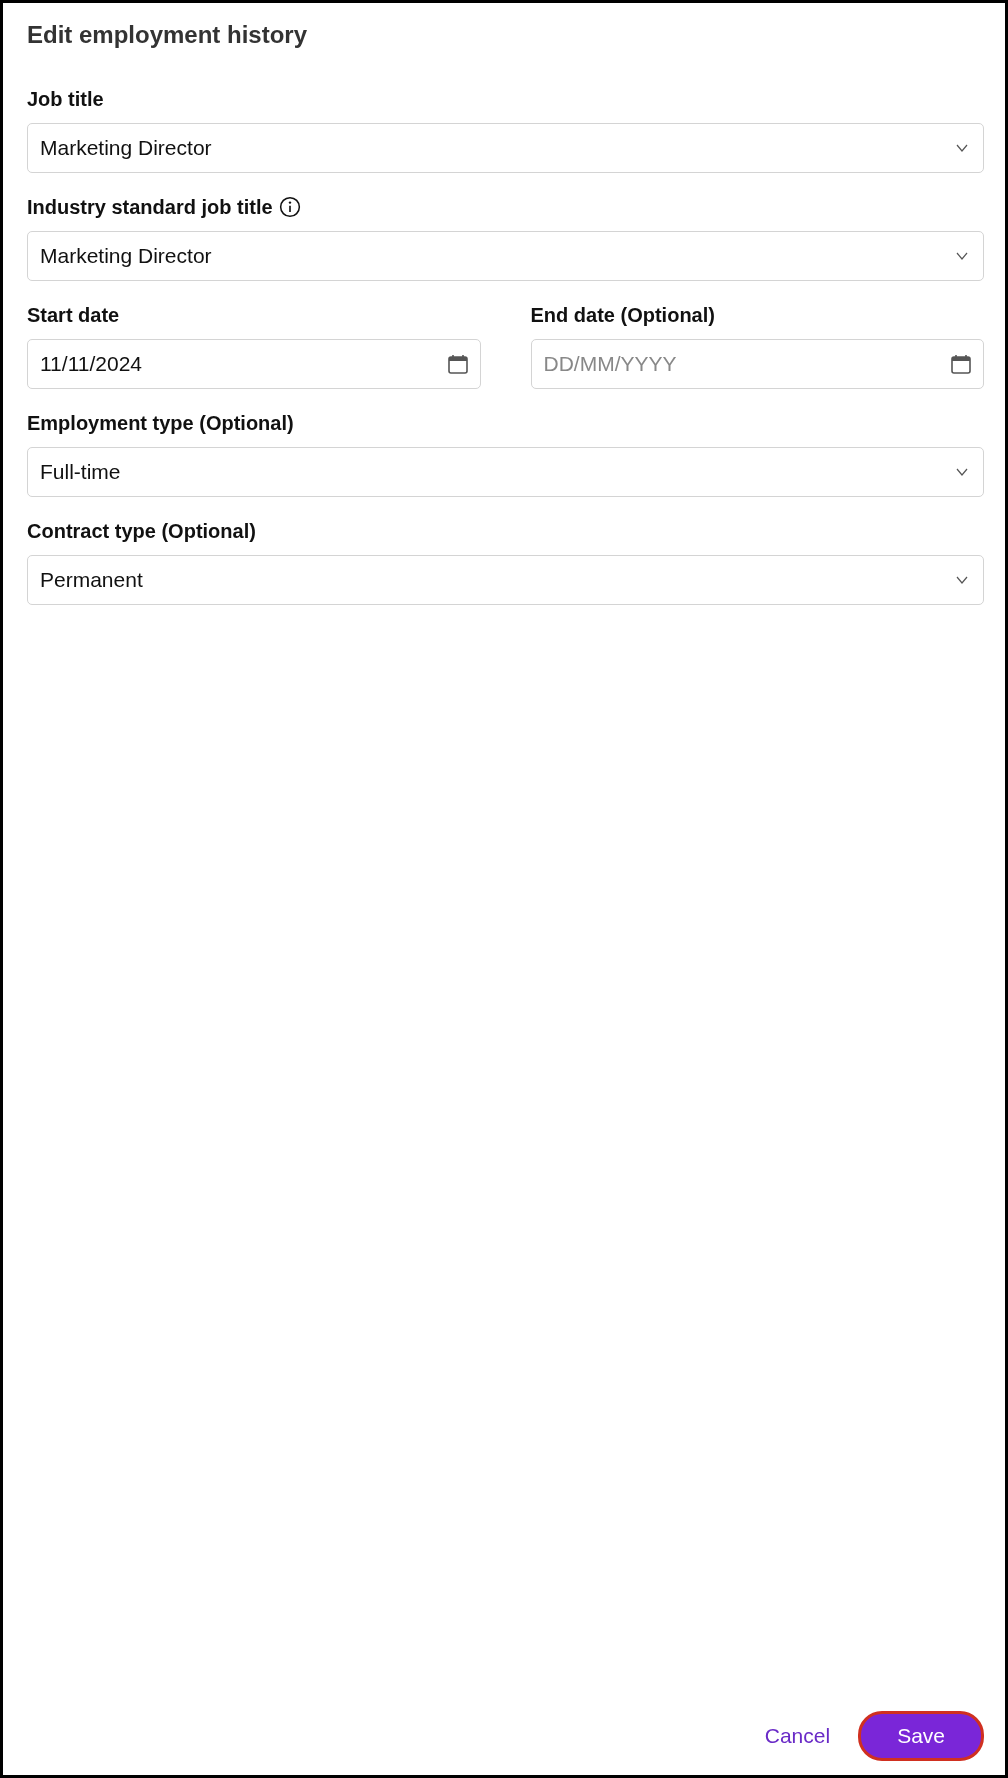  Describe the element at coordinates (757, 364) in the screenshot. I see `date-field: DD/MM/YYYY` at that location.